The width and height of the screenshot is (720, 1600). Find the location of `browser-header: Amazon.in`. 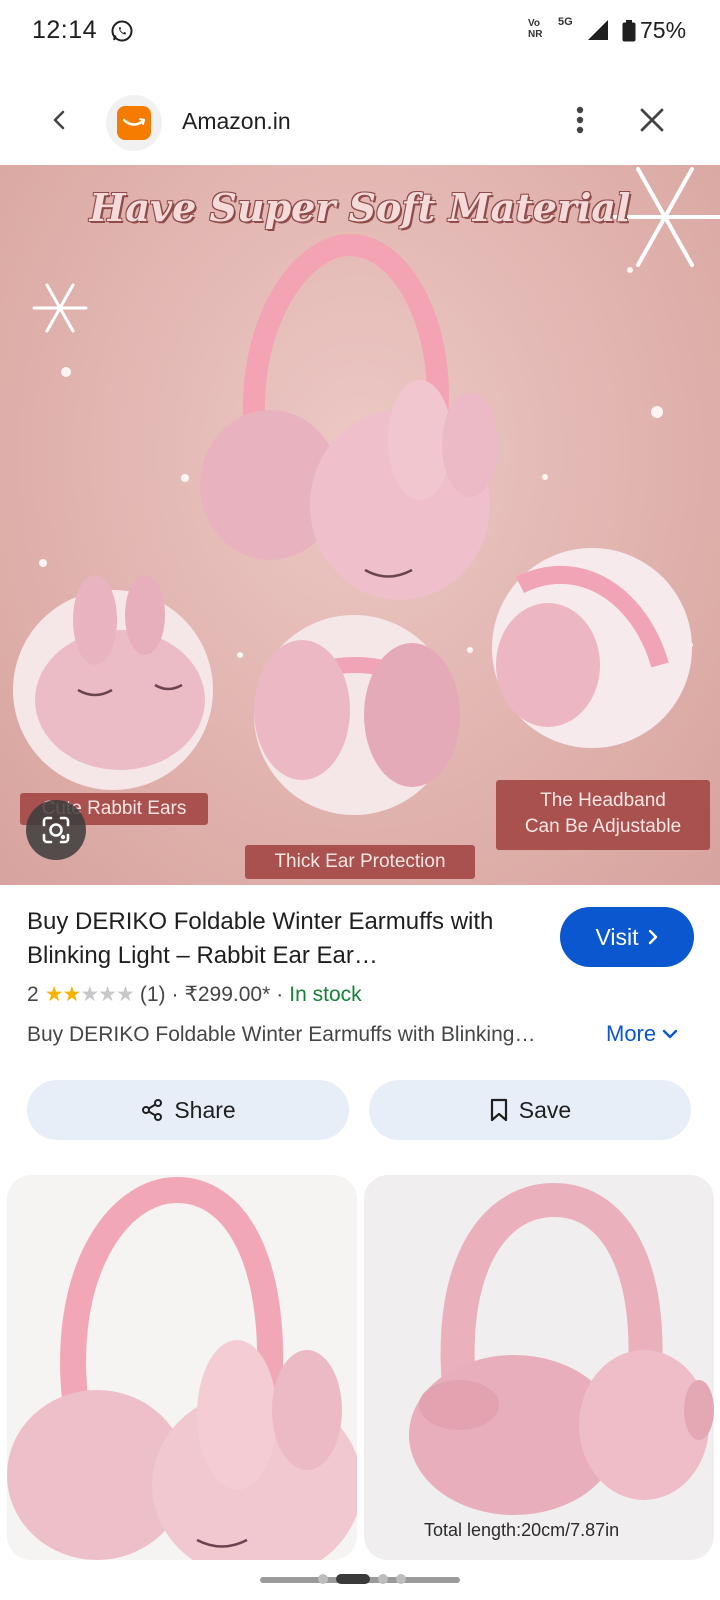

browser-header: Amazon.in is located at coordinates (360, 122).